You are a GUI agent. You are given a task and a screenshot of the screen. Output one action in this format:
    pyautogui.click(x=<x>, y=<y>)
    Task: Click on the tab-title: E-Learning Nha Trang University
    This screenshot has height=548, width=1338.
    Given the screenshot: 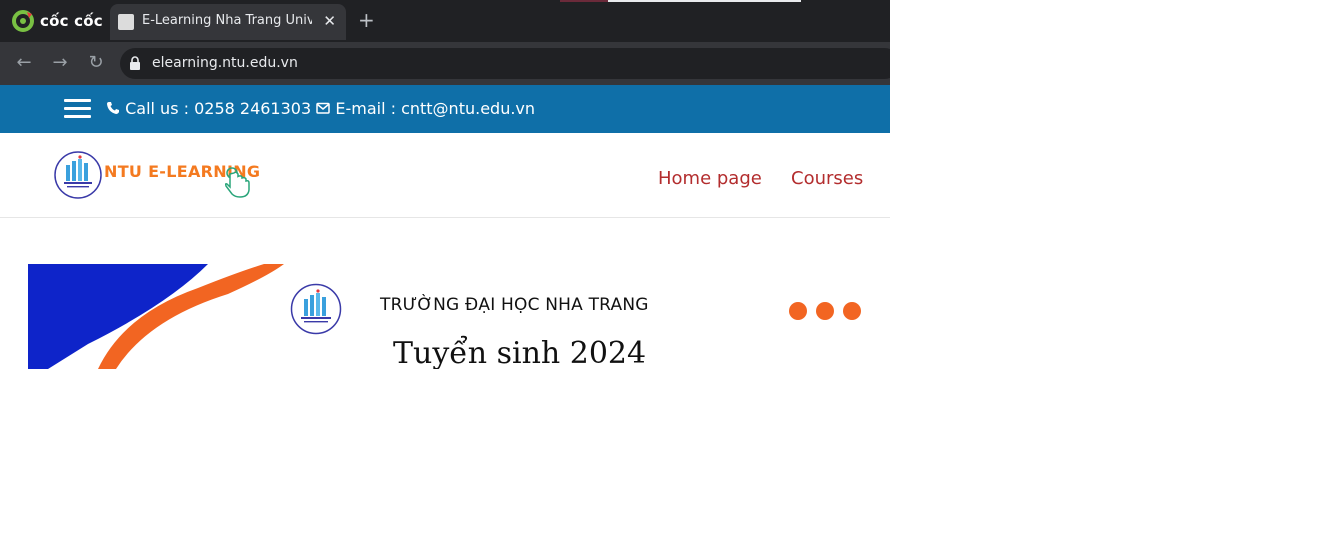 What is the action you would take?
    pyautogui.click(x=227, y=20)
    